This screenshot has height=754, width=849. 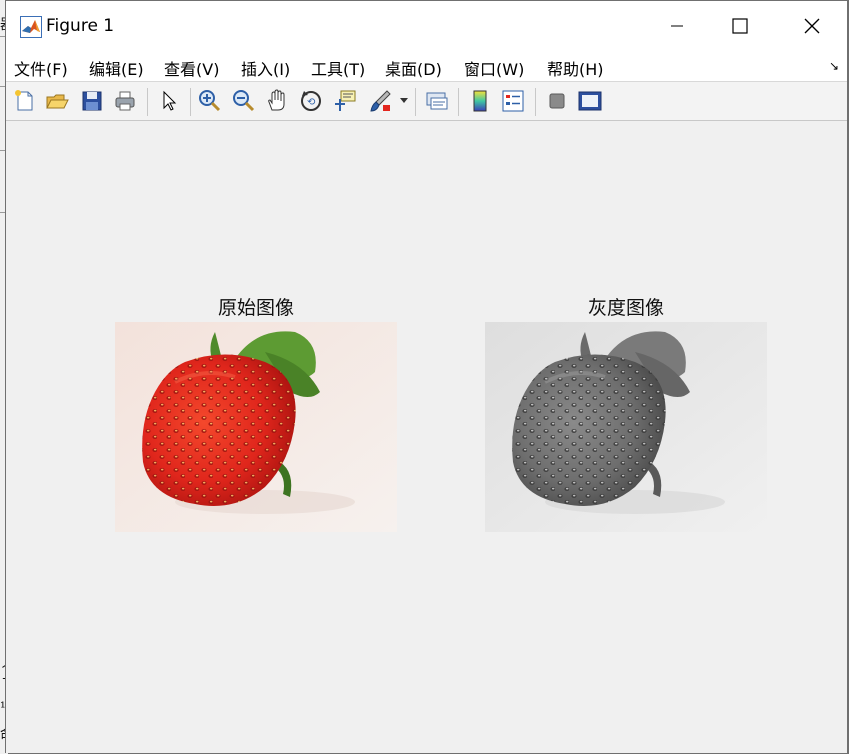 What do you see at coordinates (480, 101) in the screenshot?
I see `colorbar-icon` at bounding box center [480, 101].